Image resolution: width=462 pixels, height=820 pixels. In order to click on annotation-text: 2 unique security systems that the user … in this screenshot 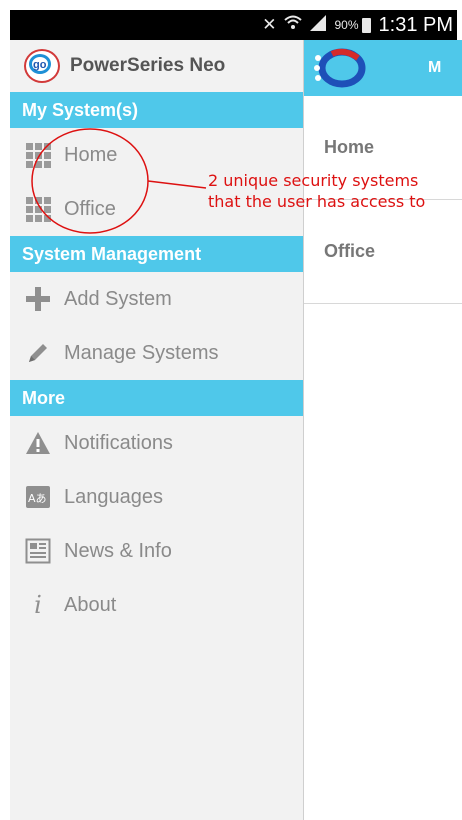, I will do `click(317, 191)`.